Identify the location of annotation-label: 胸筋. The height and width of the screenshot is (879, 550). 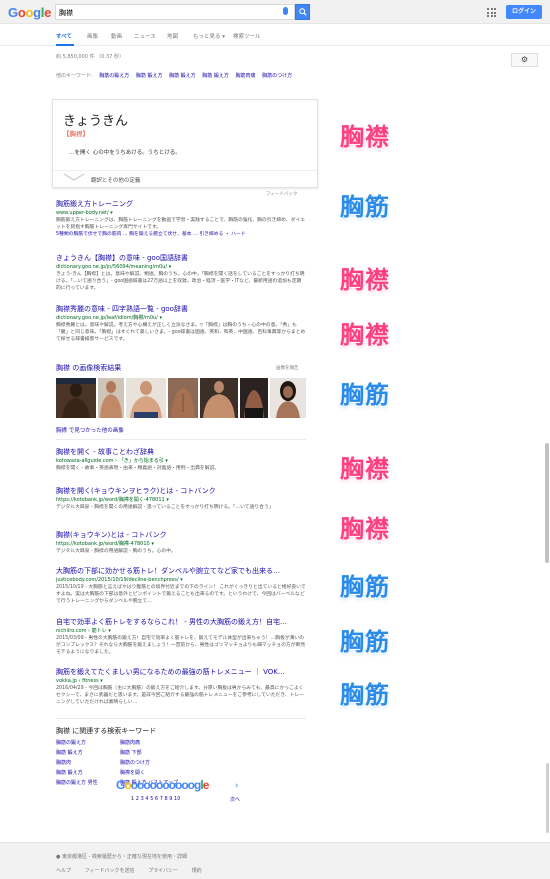
(365, 207).